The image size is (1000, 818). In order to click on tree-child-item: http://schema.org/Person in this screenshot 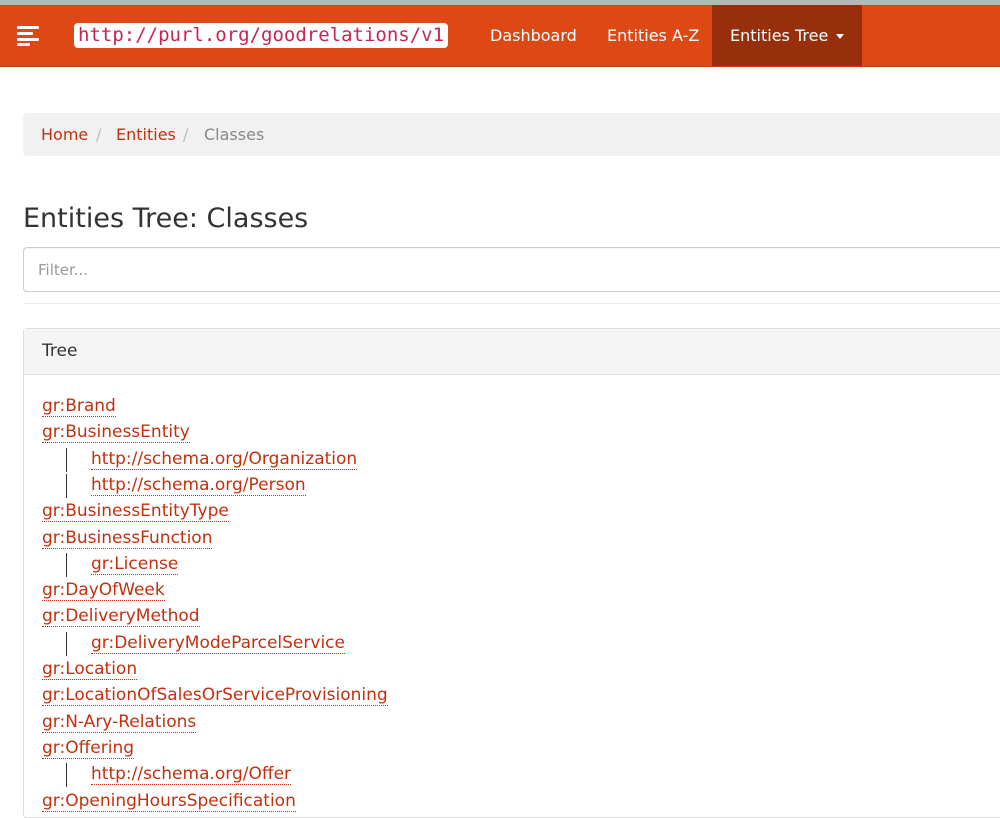, I will do `click(198, 485)`.